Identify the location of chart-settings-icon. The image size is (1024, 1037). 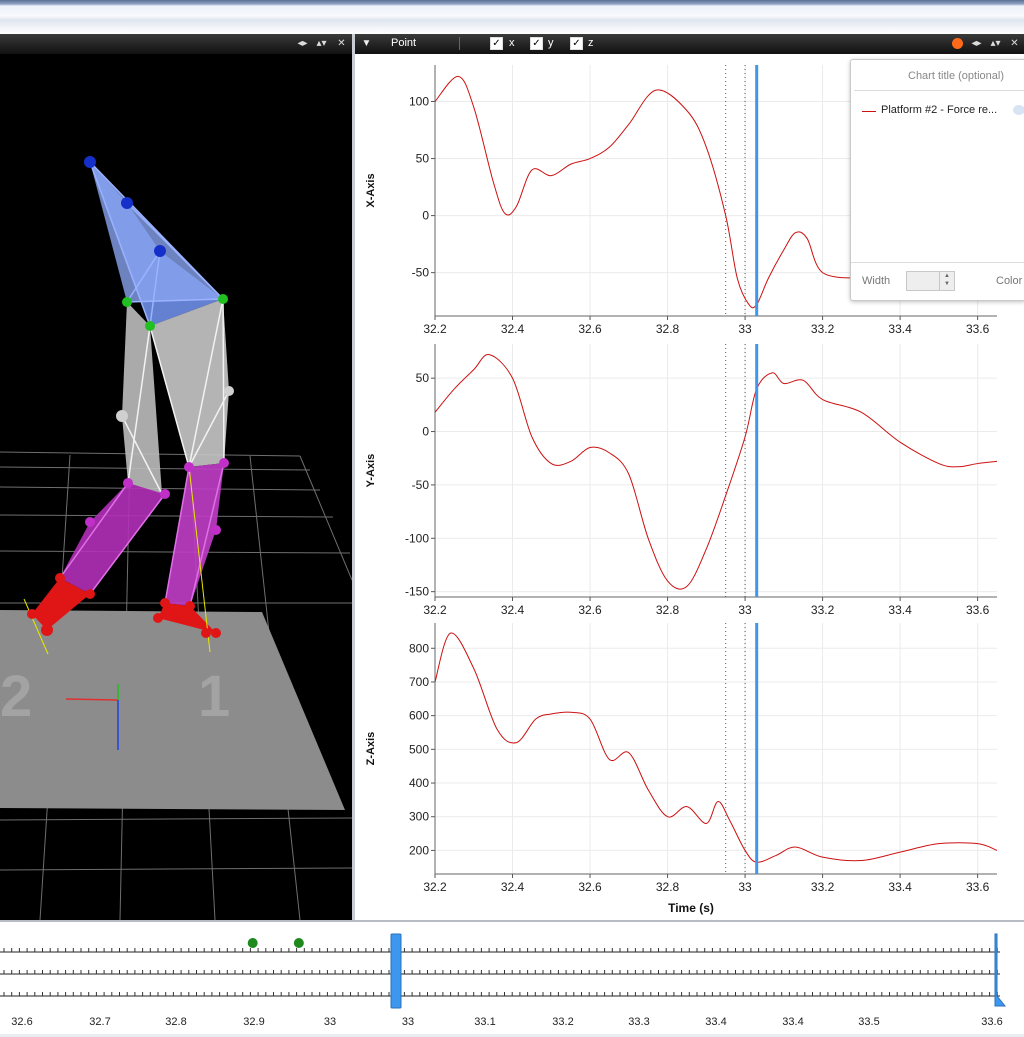
(957, 43).